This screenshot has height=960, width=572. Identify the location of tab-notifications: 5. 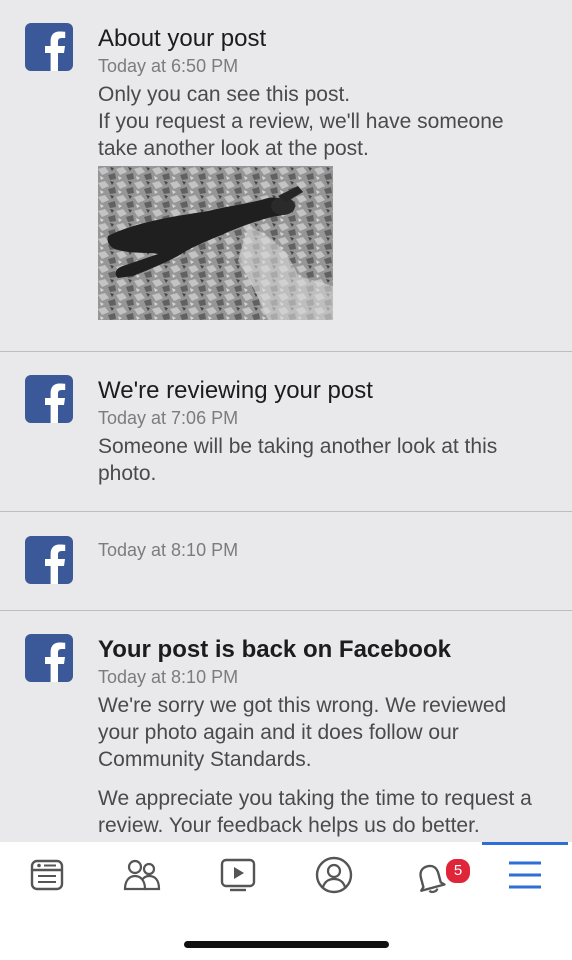
(436, 877).